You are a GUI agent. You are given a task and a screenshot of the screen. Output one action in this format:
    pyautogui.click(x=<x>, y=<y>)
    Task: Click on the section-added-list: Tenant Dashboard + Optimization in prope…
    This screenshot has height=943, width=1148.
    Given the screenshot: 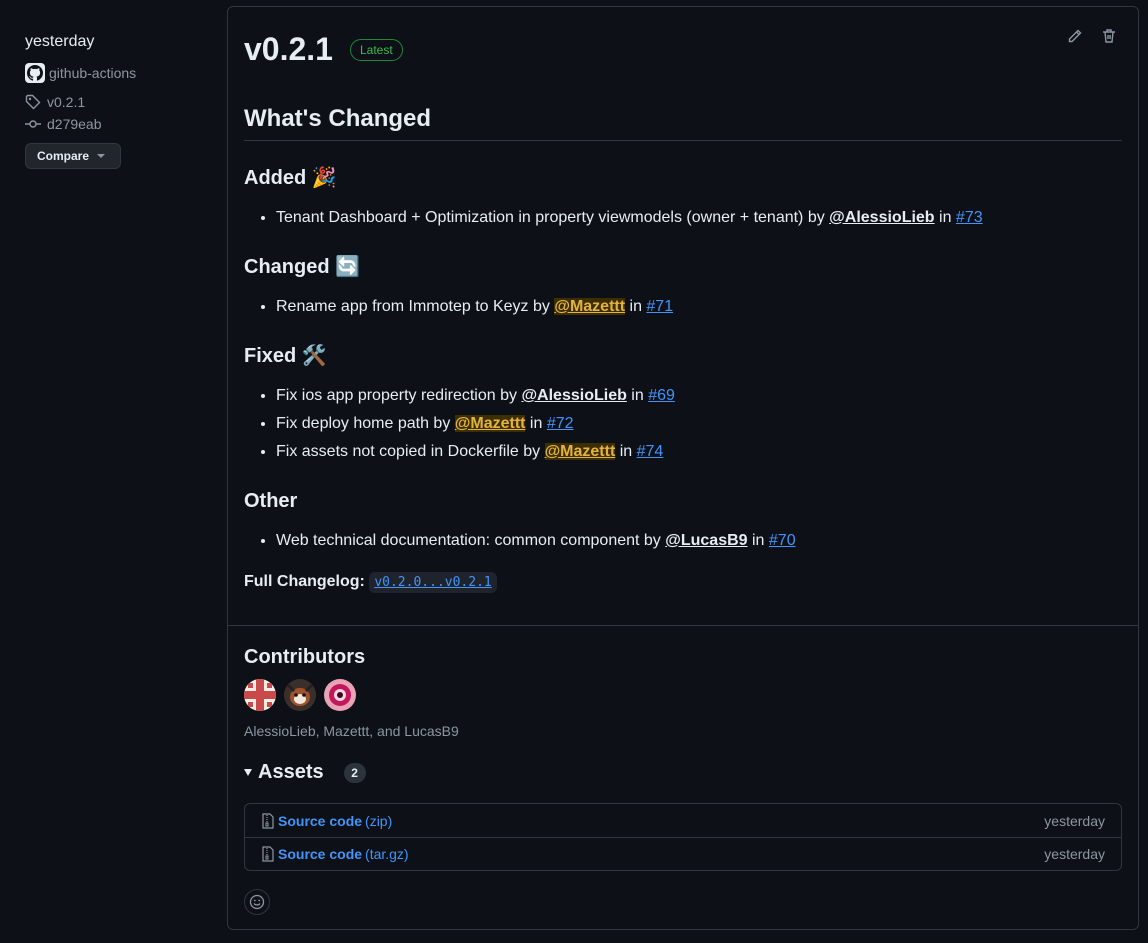 What is the action you would take?
    pyautogui.click(x=613, y=218)
    